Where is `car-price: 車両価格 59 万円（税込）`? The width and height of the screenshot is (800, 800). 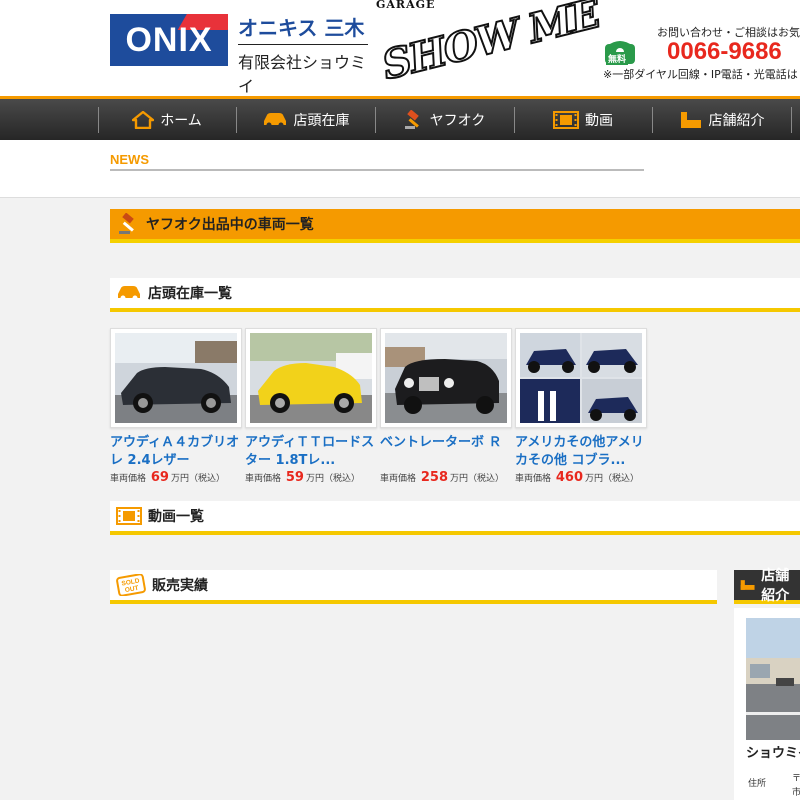
car-price: 車両価格 59 万円（税込） is located at coordinates (302, 477).